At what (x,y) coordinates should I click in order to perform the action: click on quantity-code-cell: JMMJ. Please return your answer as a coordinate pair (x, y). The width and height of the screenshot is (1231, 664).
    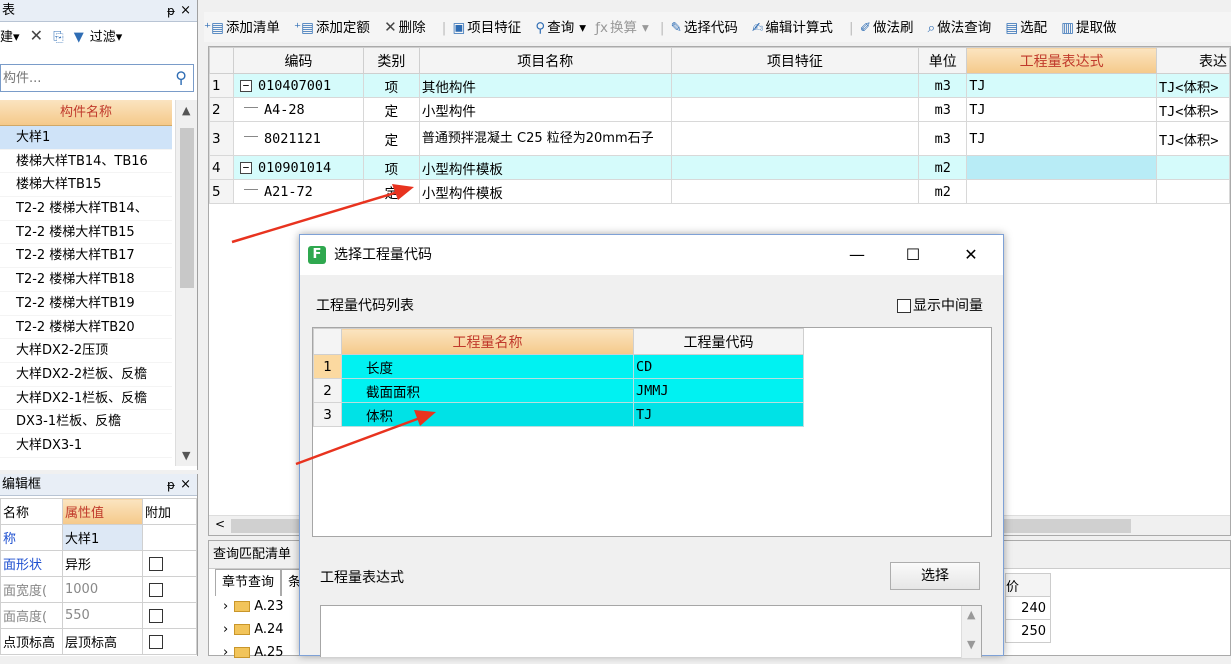
    Looking at the image, I should click on (718, 390).